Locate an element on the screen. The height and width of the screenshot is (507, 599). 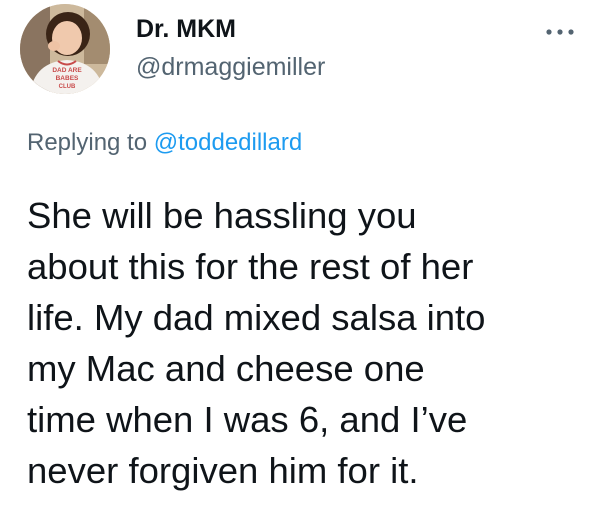
profile-photo: DAD ARE BABES CLUB is located at coordinates (65, 49).